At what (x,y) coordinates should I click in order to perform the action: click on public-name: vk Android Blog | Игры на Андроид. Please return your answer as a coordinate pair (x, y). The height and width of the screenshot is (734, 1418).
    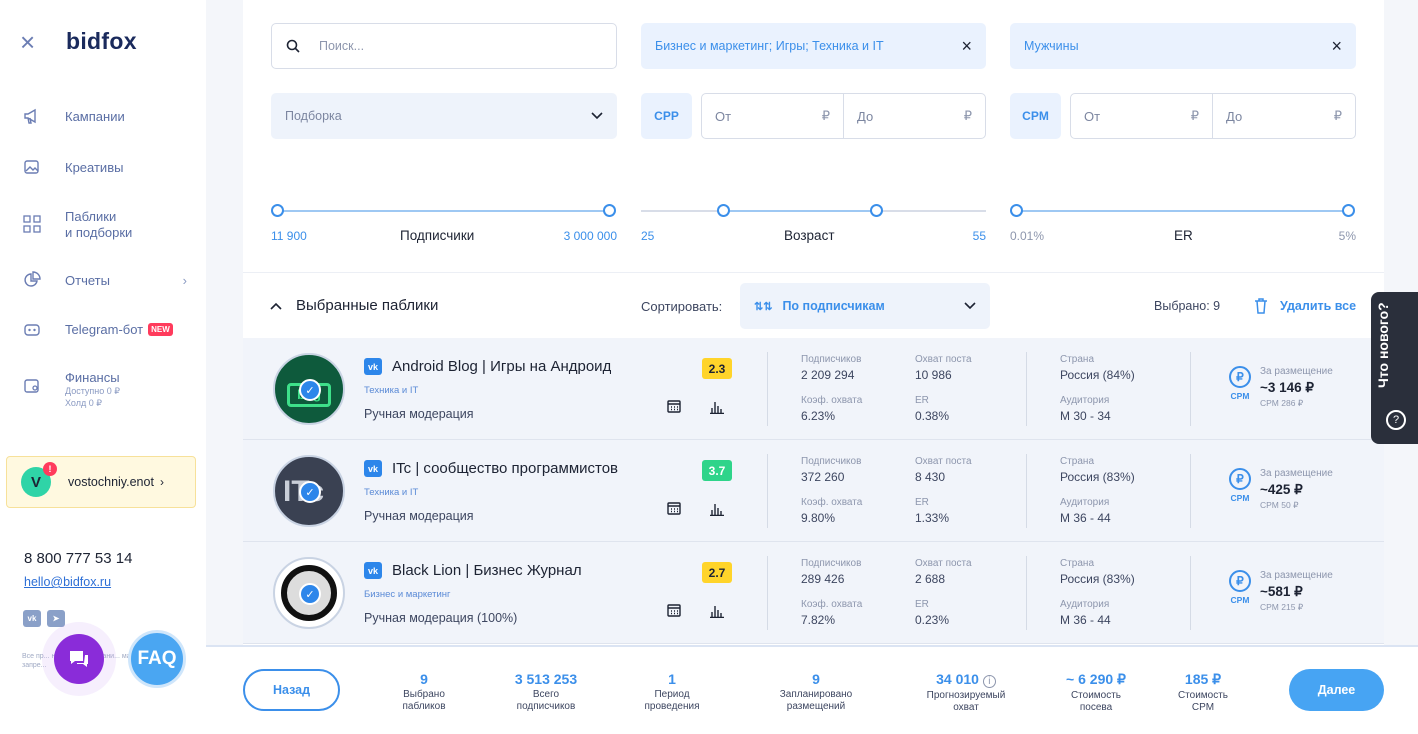
    Looking at the image, I should click on (514, 366).